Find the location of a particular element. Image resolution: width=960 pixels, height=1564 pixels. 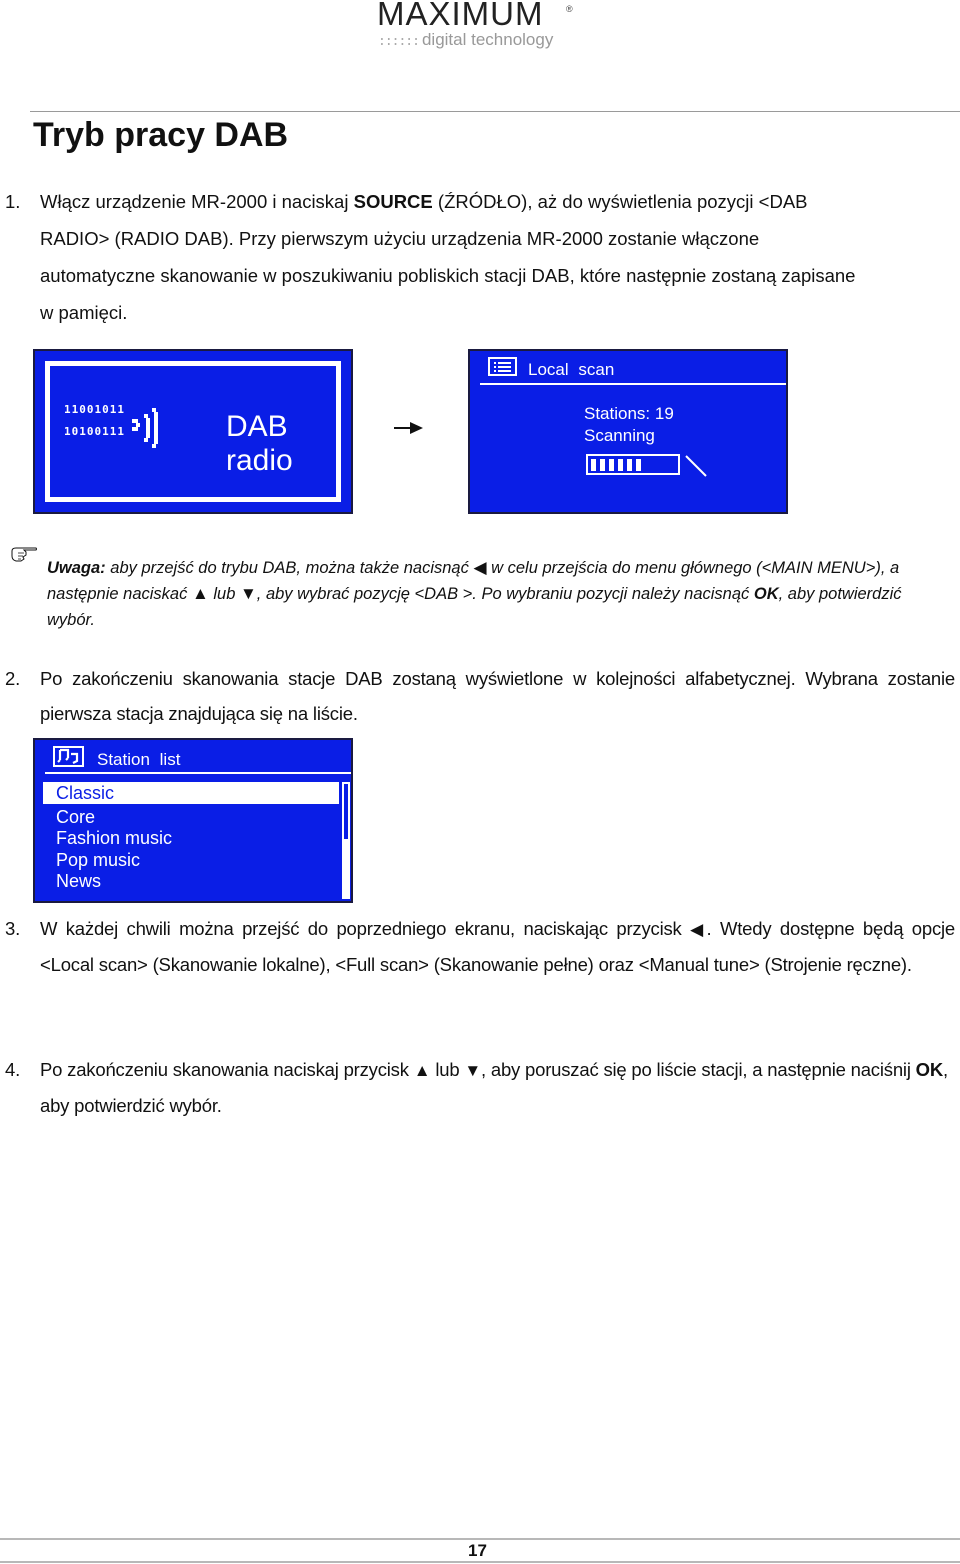

lcd-dab-radio-screen: 11001011 10100111 DAB radio is located at coordinates (193, 431).